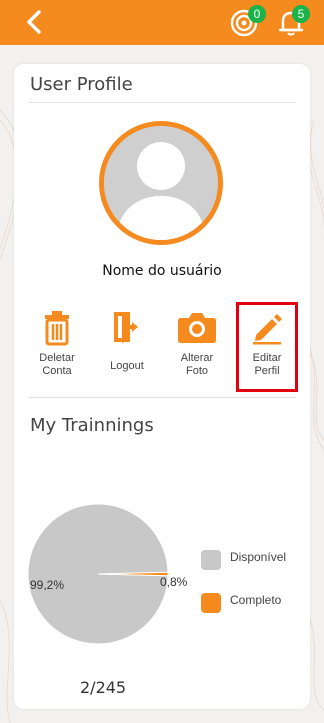 The height and width of the screenshot is (723, 324). Describe the element at coordinates (47, 585) in the screenshot. I see `pie-label-available: 99,2%` at that location.